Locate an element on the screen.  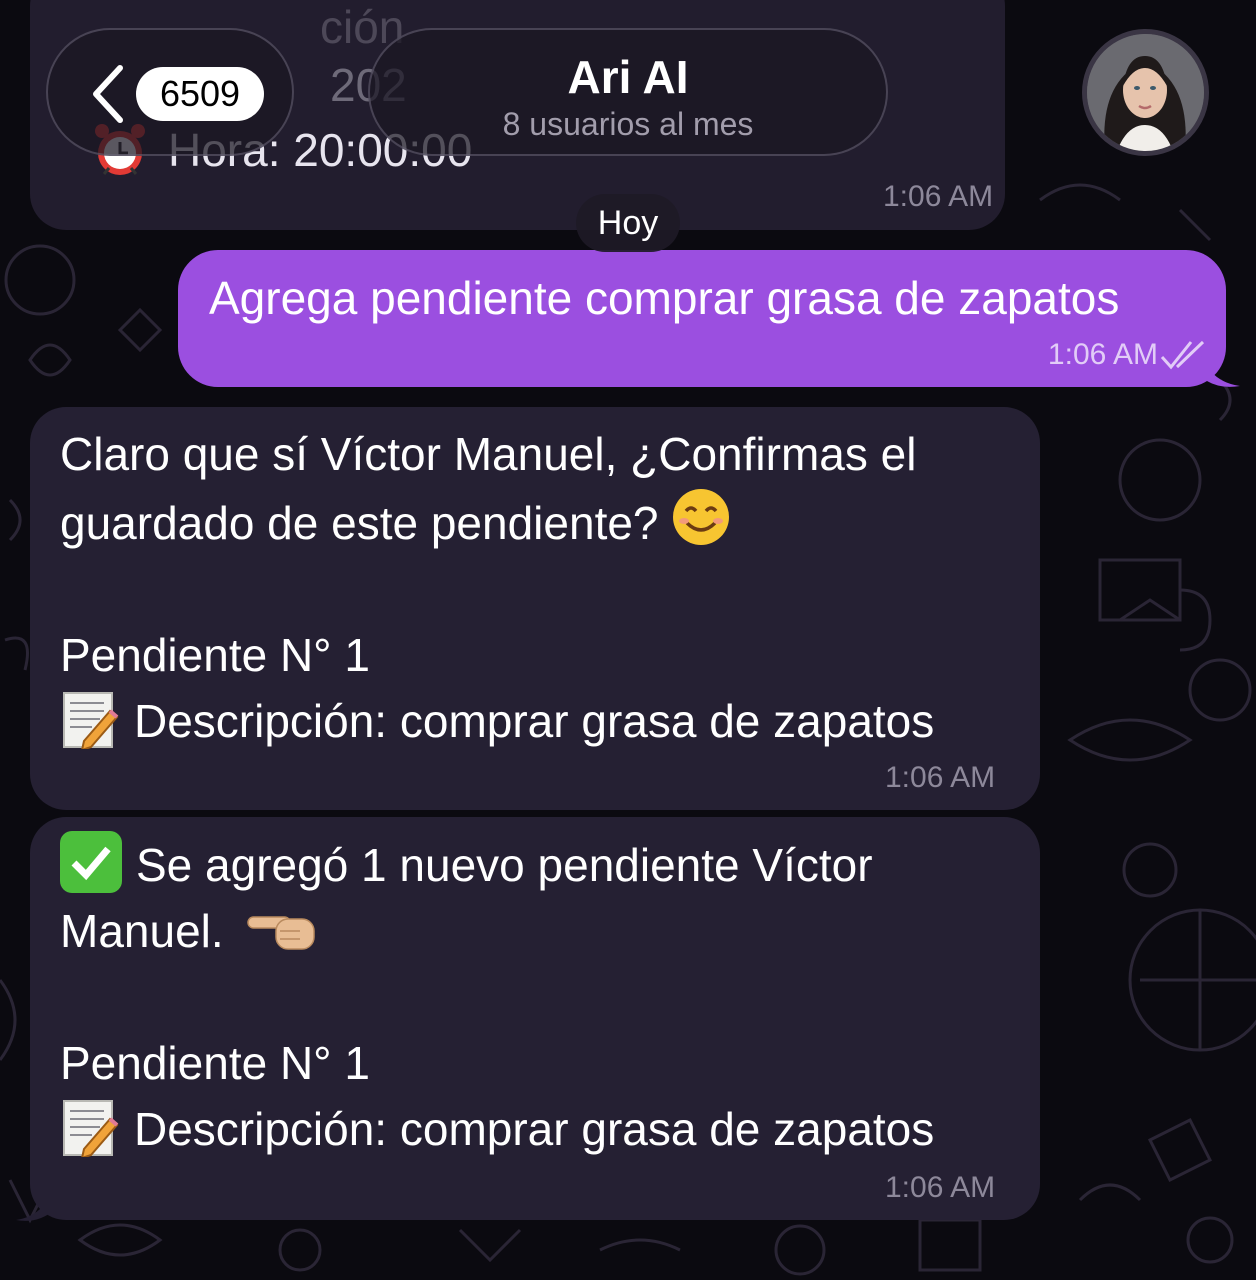
message-line: Se agregó 1 nuevo pendiente Víctor is located at coordinates (497, 864).